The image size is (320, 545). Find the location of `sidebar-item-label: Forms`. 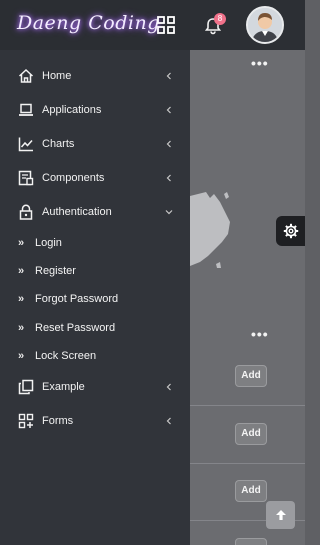

sidebar-item-label: Forms is located at coordinates (58, 421).